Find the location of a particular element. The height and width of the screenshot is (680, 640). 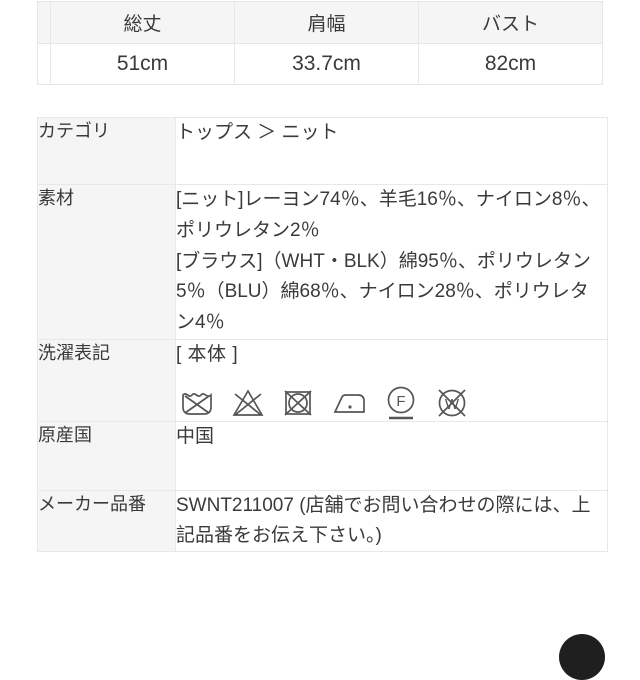

spec-value-origin: 中国 is located at coordinates (391, 455).